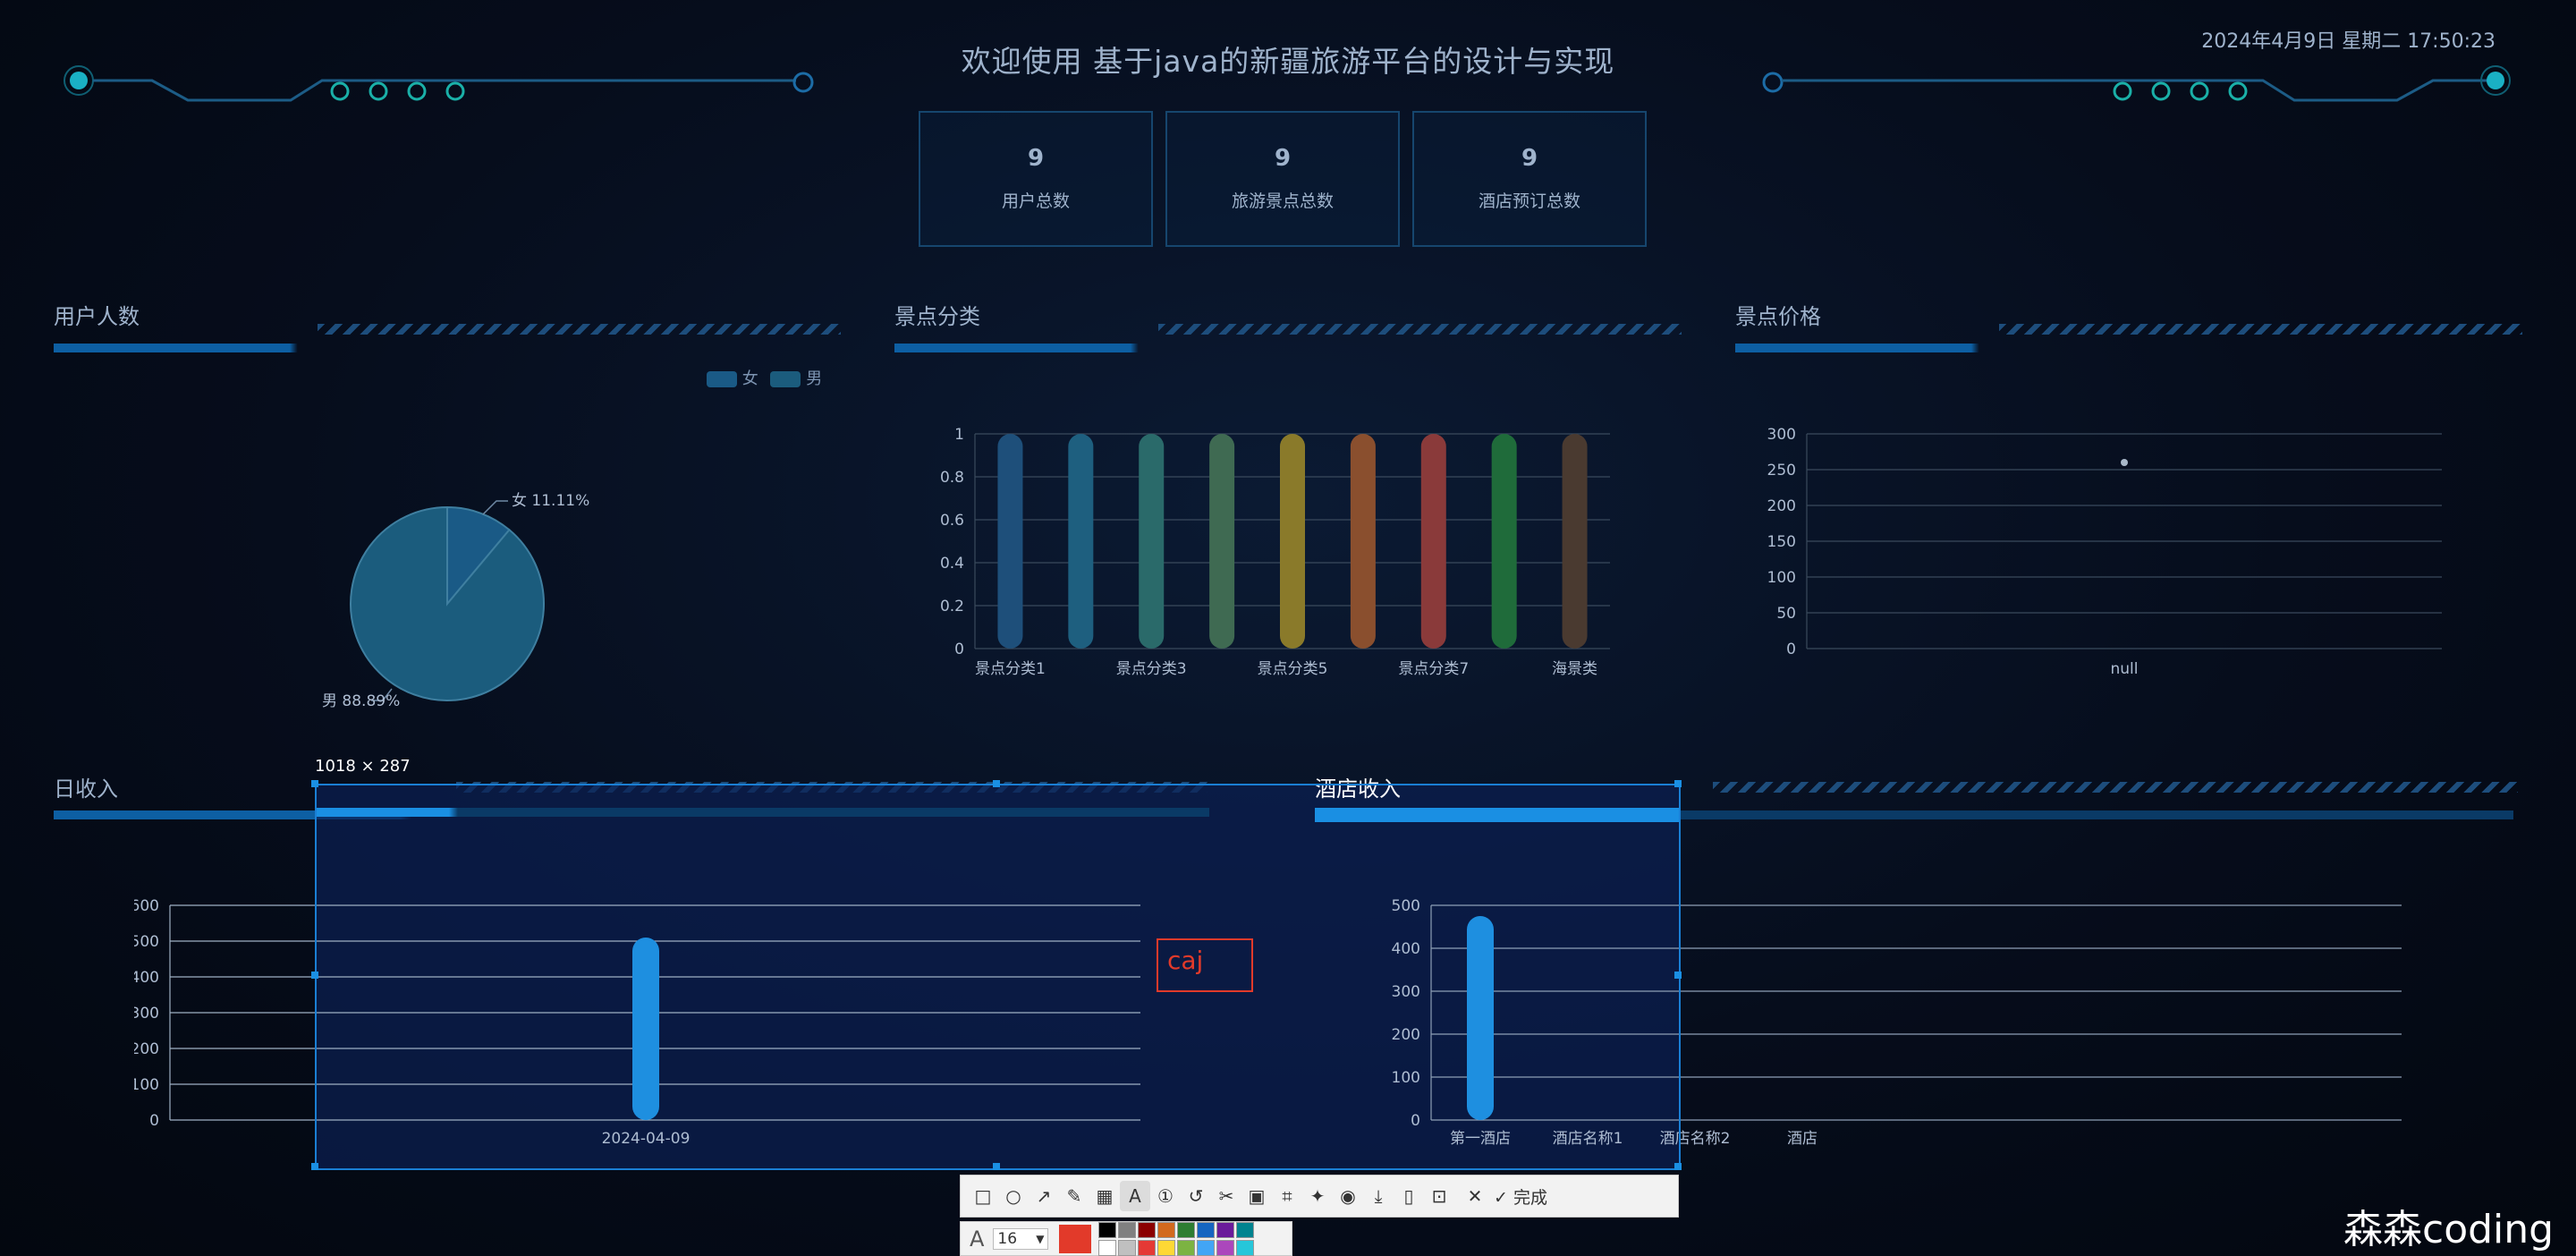  Describe the element at coordinates (1007, 1238) in the screenshot. I see `font-size-value: 16` at that location.